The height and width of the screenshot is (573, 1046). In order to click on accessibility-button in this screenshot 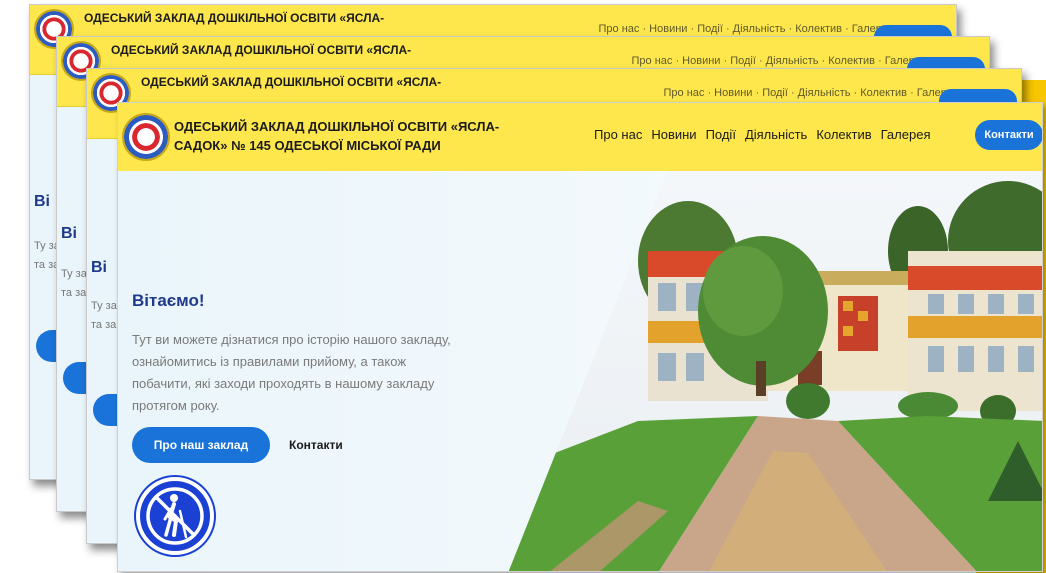, I will do `click(175, 516)`.